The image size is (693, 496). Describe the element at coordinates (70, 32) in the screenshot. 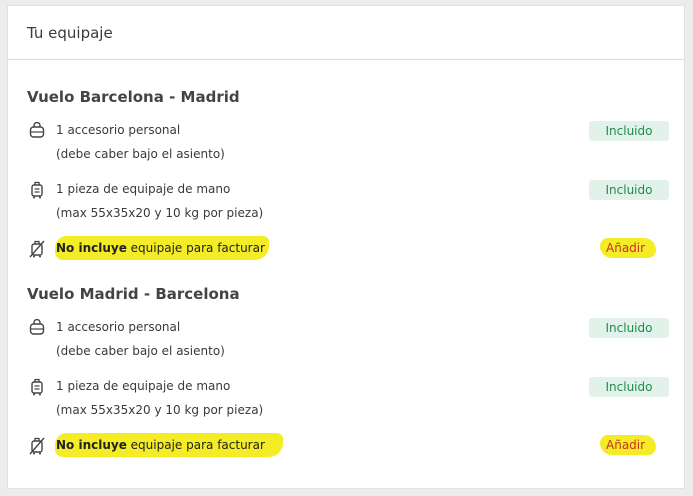

I see `section-title: Tu equipaje` at that location.